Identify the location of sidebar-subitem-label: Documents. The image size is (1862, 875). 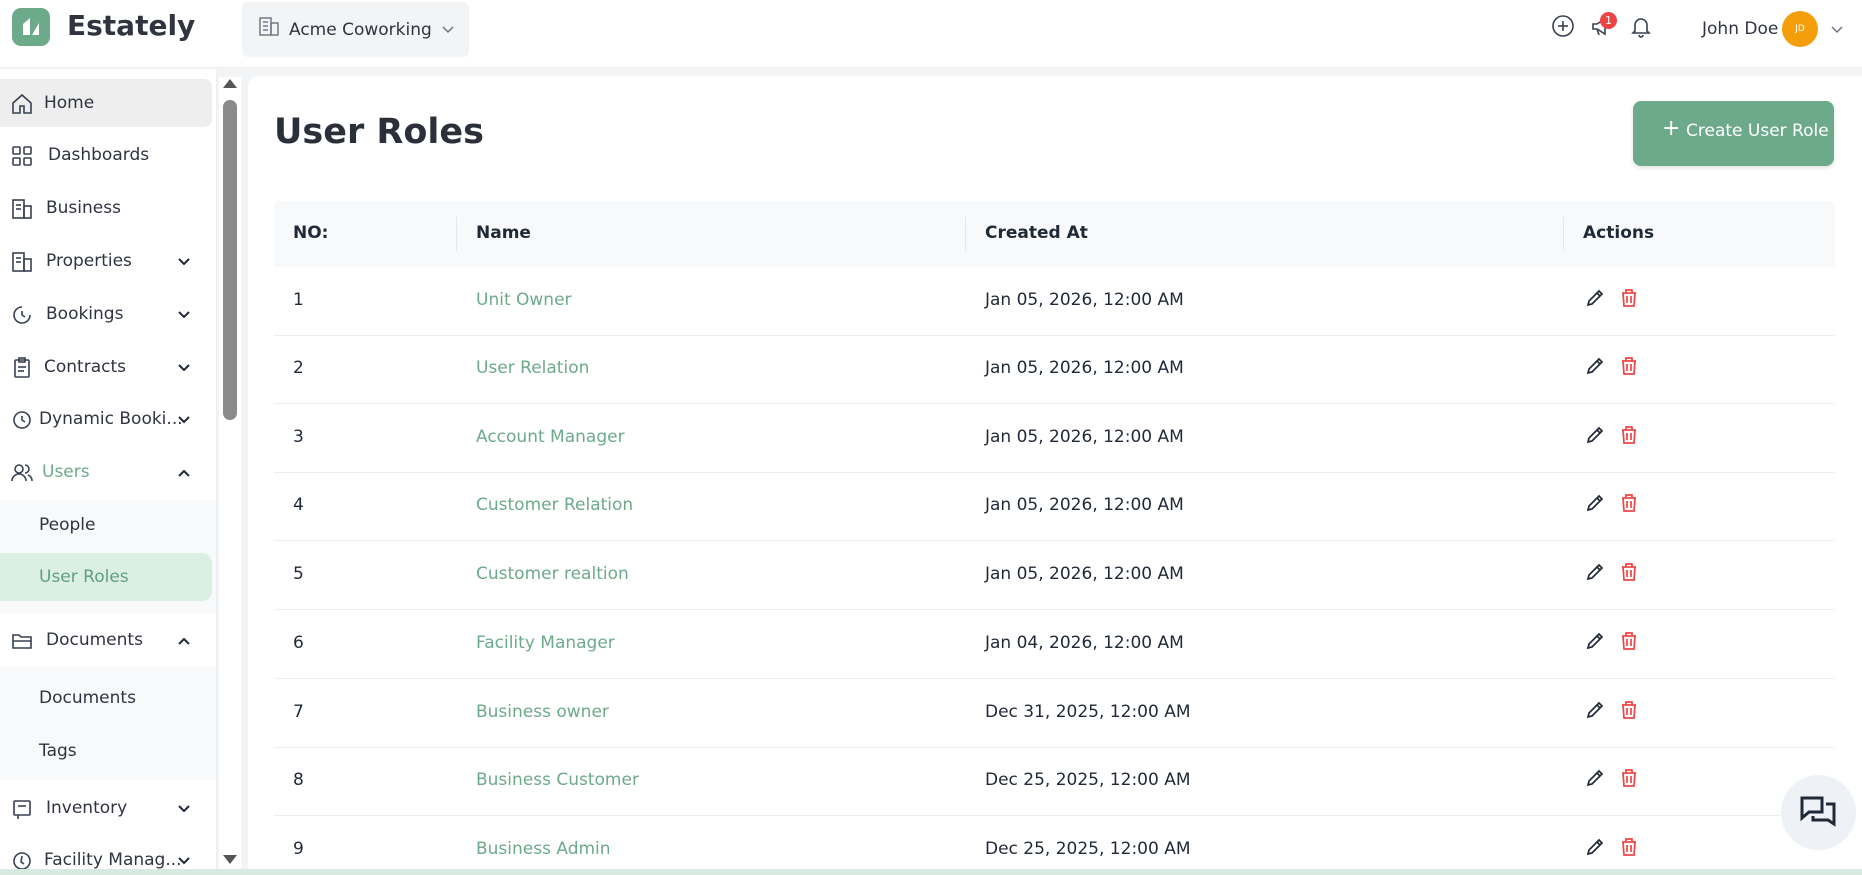
(87, 698).